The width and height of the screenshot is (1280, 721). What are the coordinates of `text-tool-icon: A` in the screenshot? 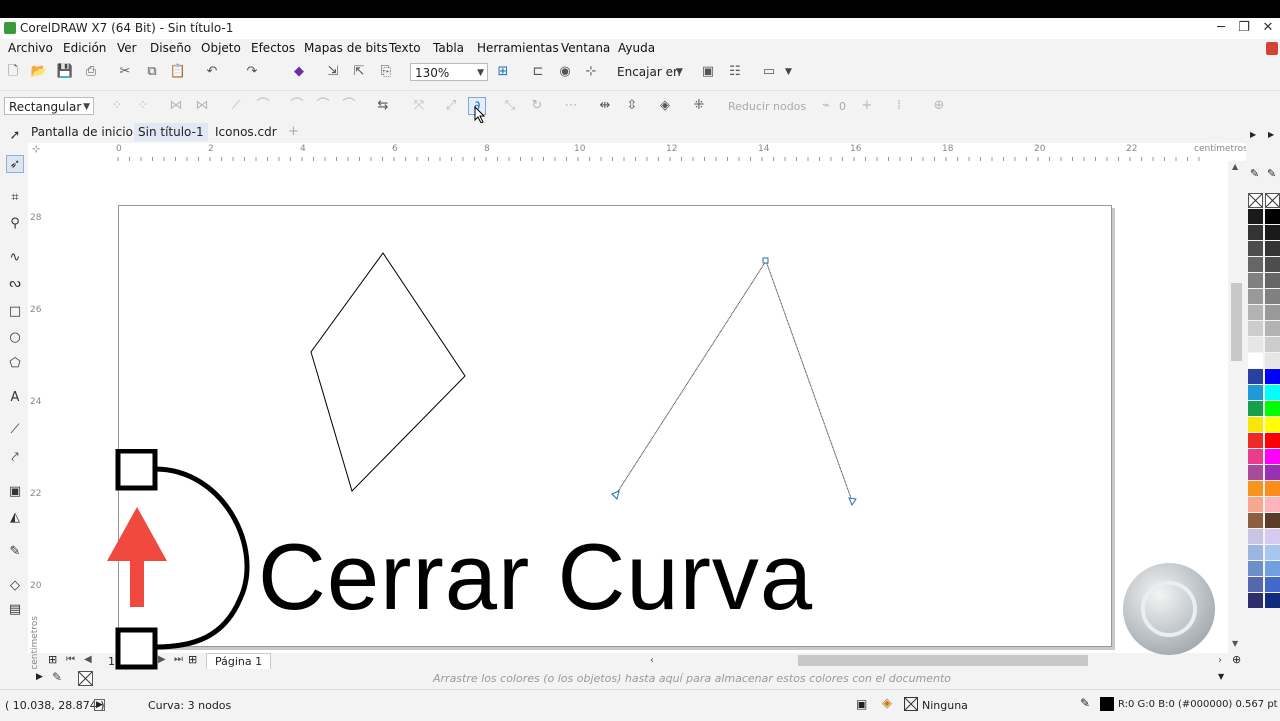 It's located at (15, 398).